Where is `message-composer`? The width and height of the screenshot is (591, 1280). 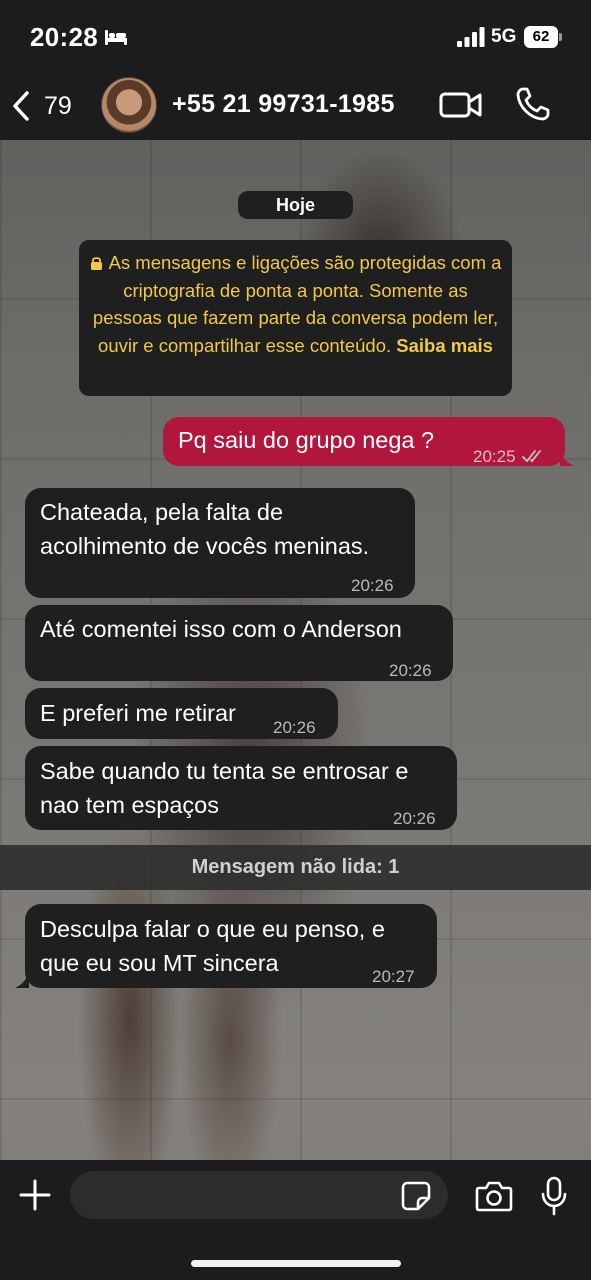
message-composer is located at coordinates (295, 1220).